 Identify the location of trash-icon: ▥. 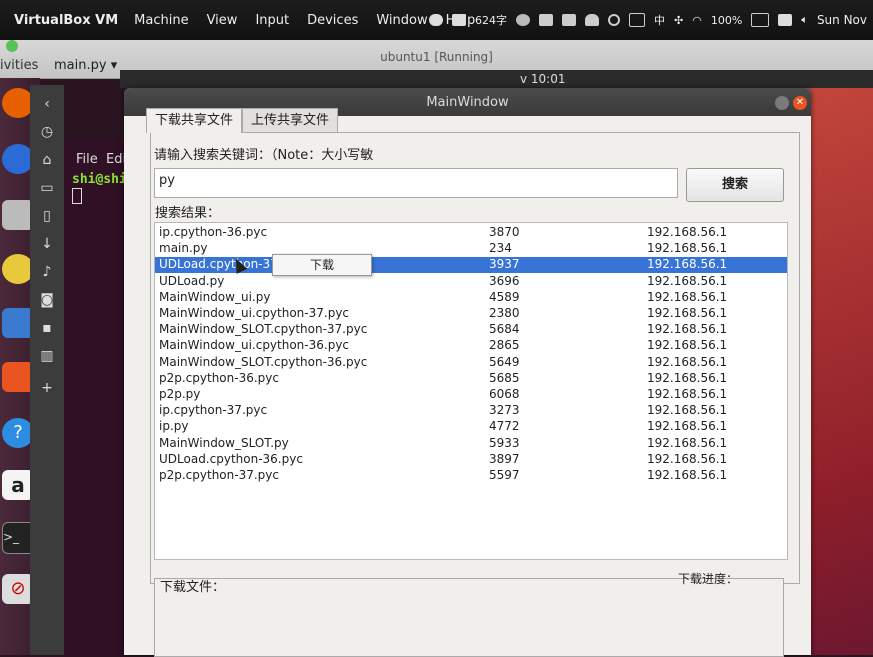
(47, 356).